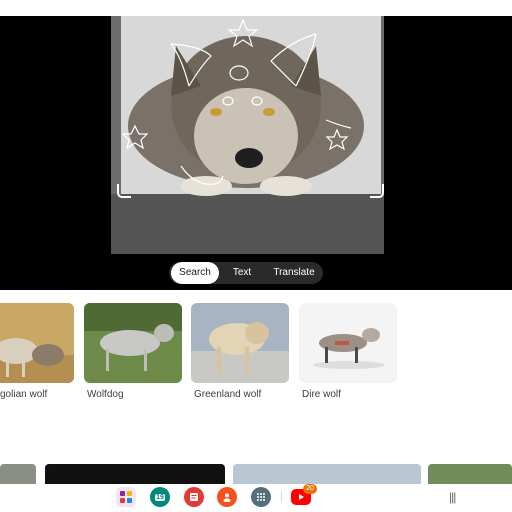 This screenshot has height=512, width=512. Describe the element at coordinates (242, 273) in the screenshot. I see `mode-text-button: Text` at that location.